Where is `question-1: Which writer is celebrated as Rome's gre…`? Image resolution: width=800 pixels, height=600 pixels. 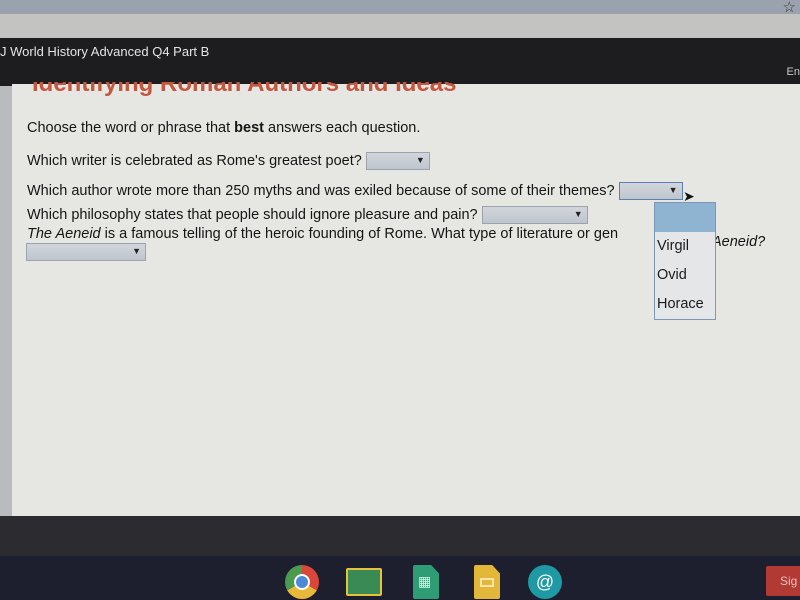
question-1: Which writer is celebrated as Rome's gre… is located at coordinates (228, 161).